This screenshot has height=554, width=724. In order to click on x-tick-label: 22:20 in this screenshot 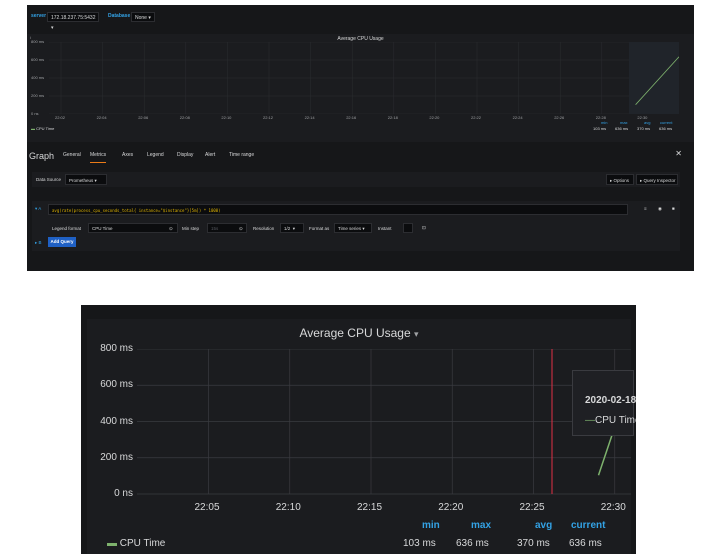, I will do `click(451, 507)`.